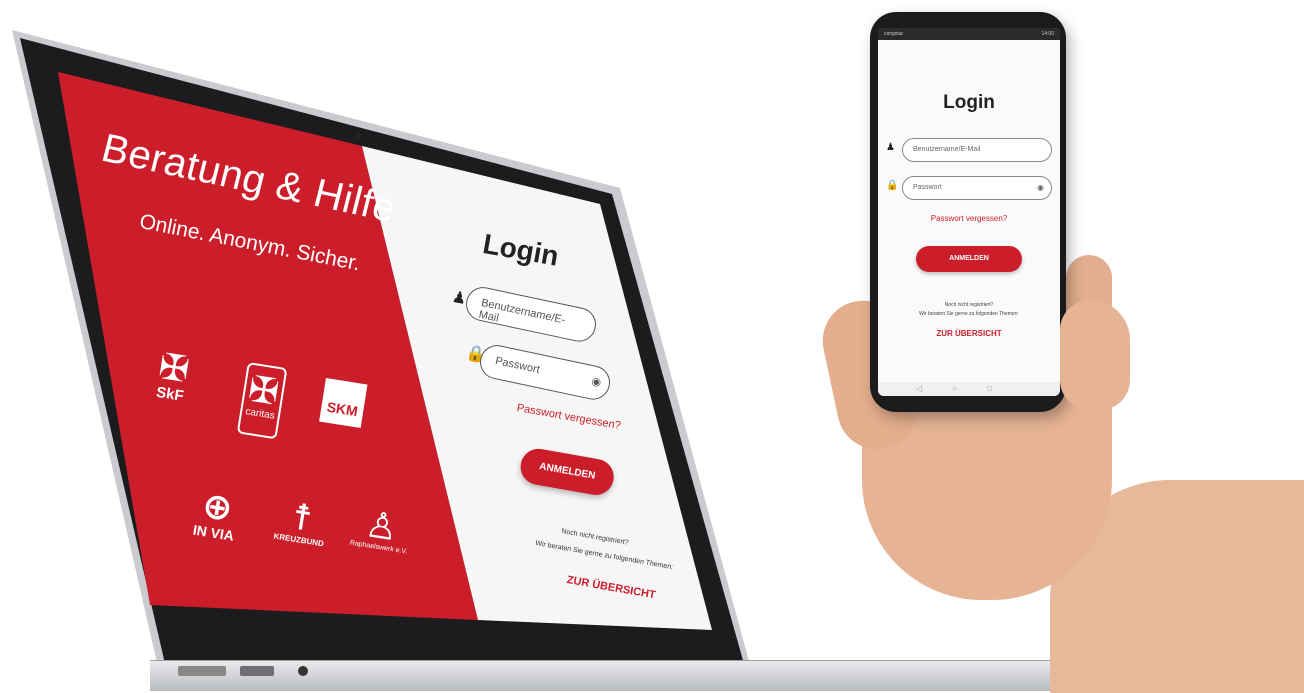  Describe the element at coordinates (969, 259) in the screenshot. I see `login-button: ANMELDEN` at that location.